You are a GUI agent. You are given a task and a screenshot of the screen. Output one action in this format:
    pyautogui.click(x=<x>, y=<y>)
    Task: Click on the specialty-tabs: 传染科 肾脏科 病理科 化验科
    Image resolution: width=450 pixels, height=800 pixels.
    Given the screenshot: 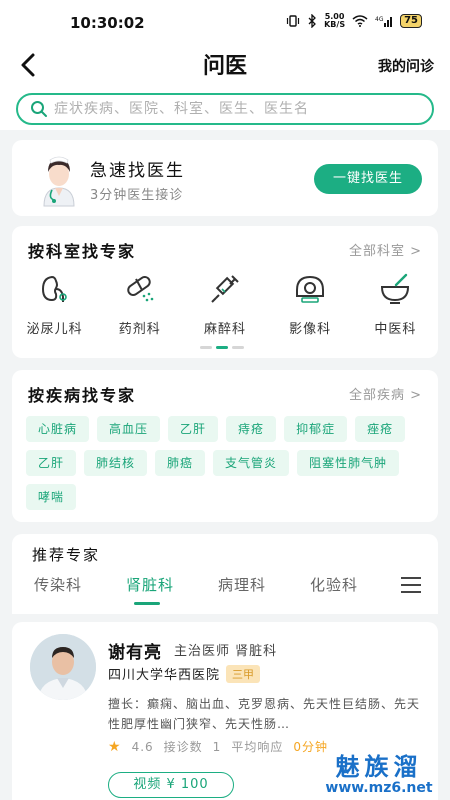 What is the action you would take?
    pyautogui.click(x=225, y=590)
    